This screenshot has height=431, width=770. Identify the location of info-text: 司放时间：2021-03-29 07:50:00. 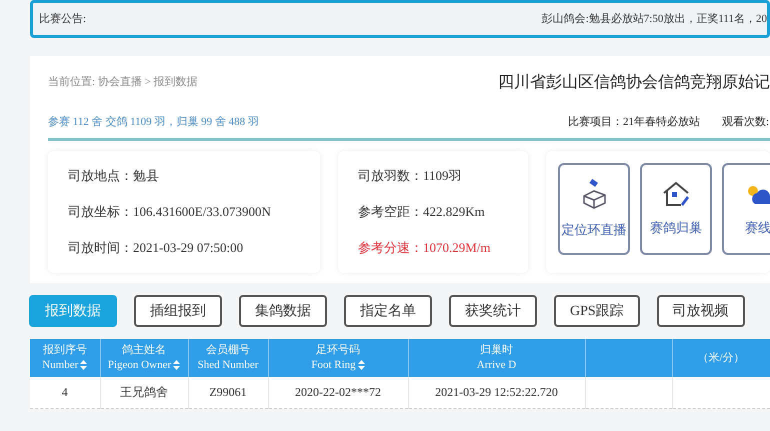
(156, 248).